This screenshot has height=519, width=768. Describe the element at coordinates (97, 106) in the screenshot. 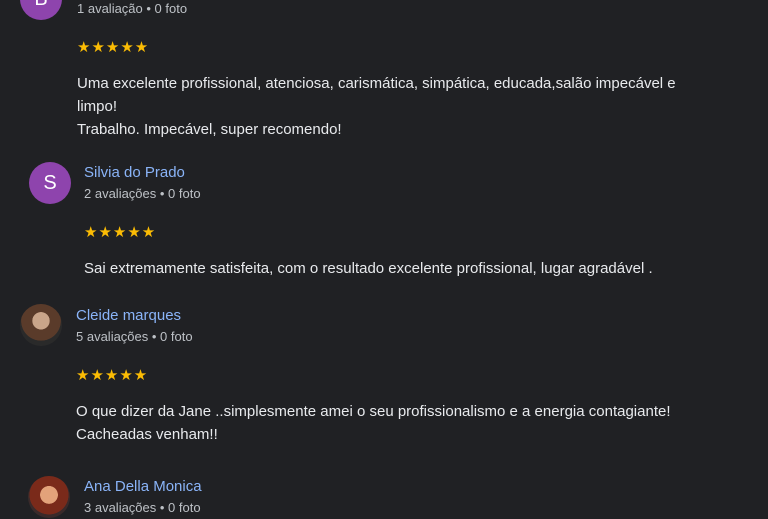

I see `review-text-line: limpo!` at that location.